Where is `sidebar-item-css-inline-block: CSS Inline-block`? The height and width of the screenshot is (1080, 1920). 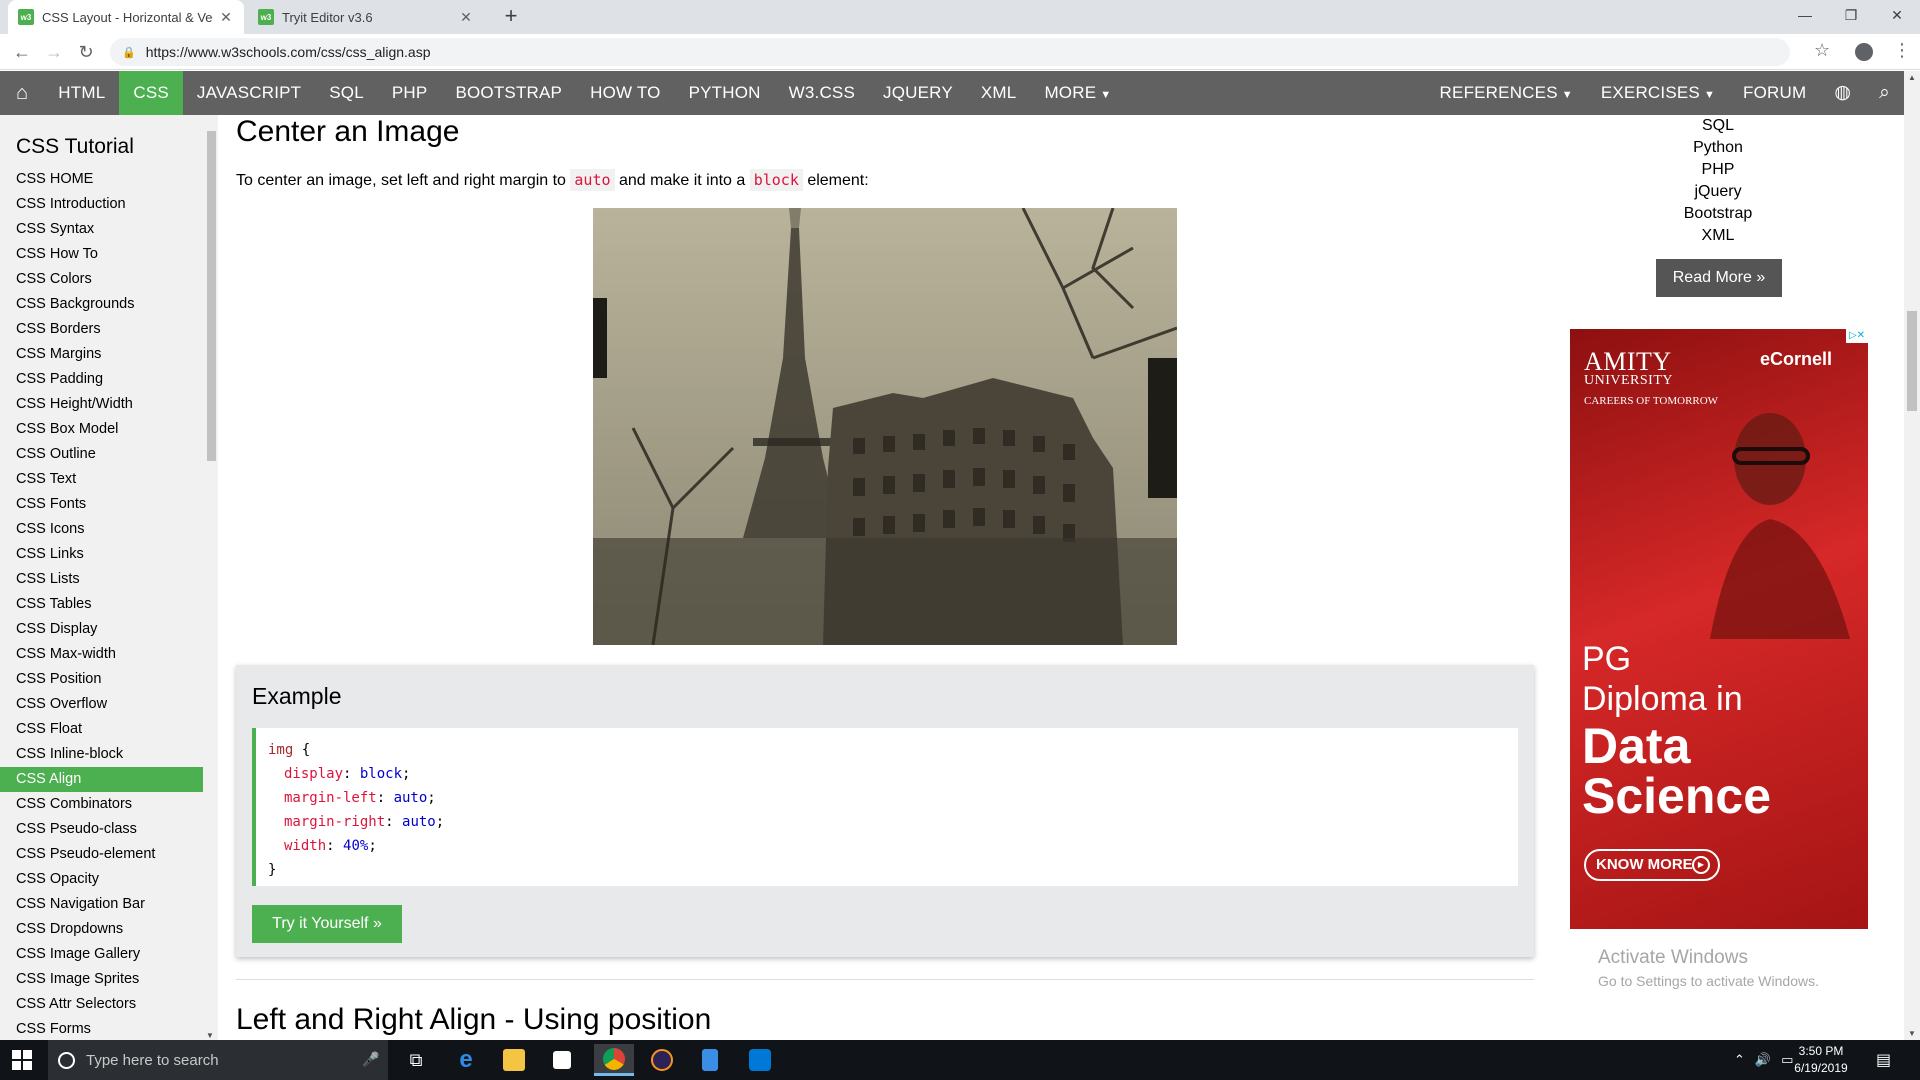 sidebar-item-css-inline-block: CSS Inline-block is located at coordinates (101, 754).